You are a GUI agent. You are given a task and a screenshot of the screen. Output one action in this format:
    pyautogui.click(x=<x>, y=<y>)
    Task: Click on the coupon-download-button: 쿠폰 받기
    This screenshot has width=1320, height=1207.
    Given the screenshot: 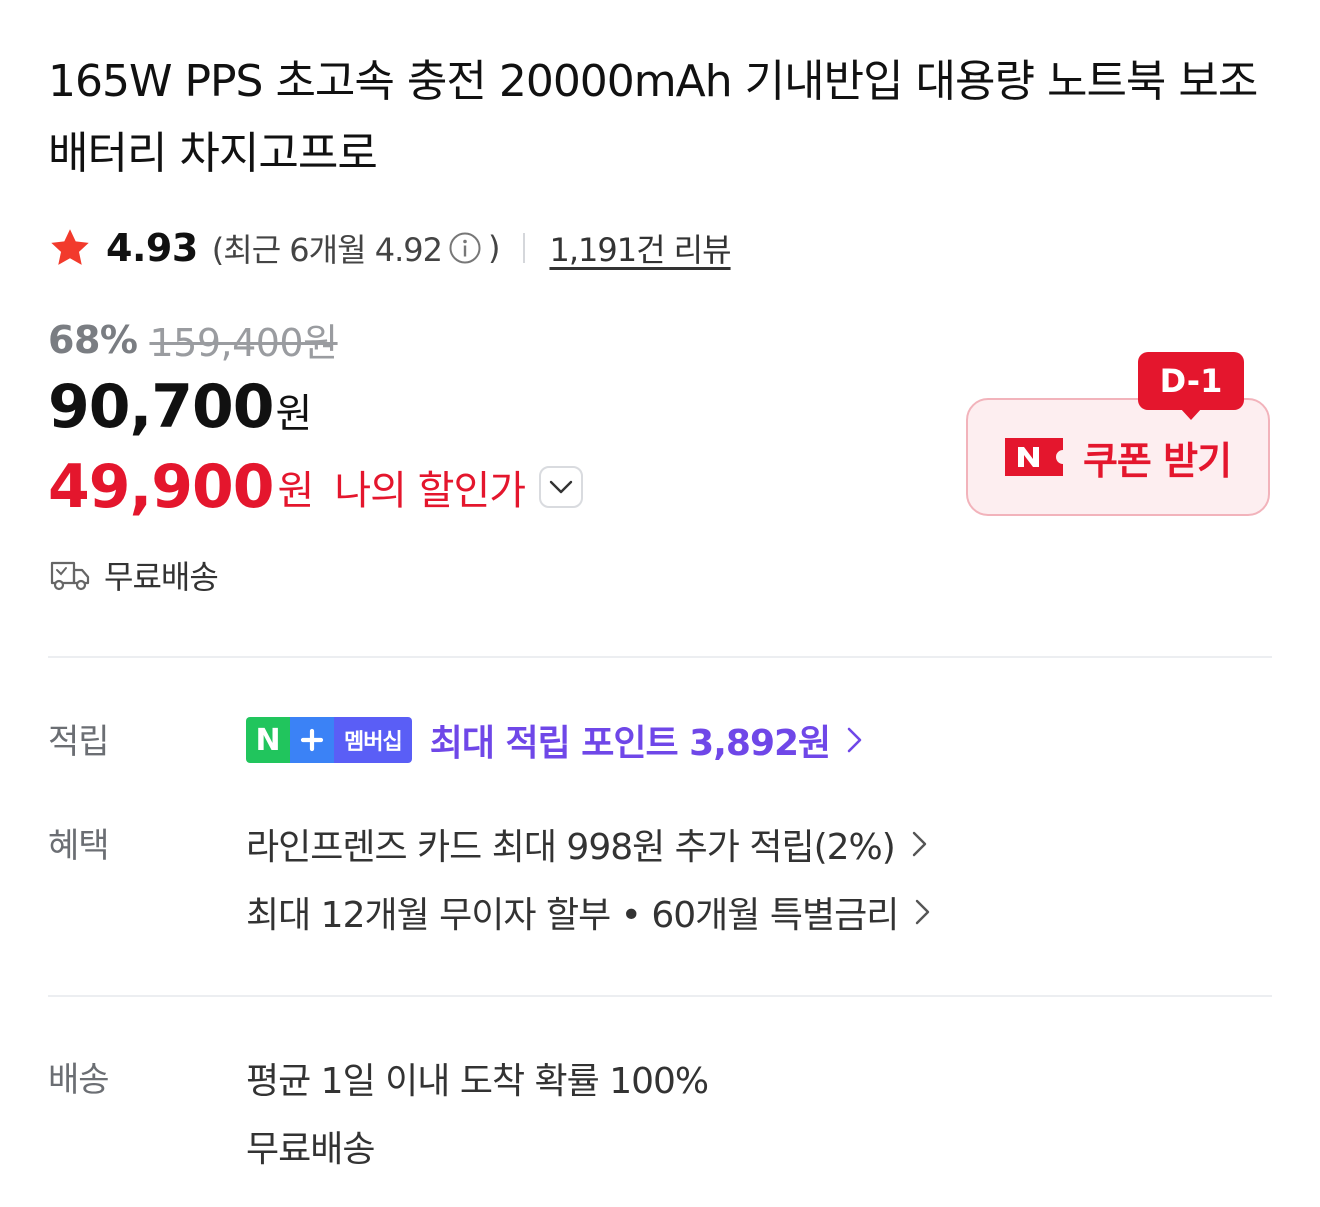 What is the action you would take?
    pyautogui.click(x=1118, y=457)
    